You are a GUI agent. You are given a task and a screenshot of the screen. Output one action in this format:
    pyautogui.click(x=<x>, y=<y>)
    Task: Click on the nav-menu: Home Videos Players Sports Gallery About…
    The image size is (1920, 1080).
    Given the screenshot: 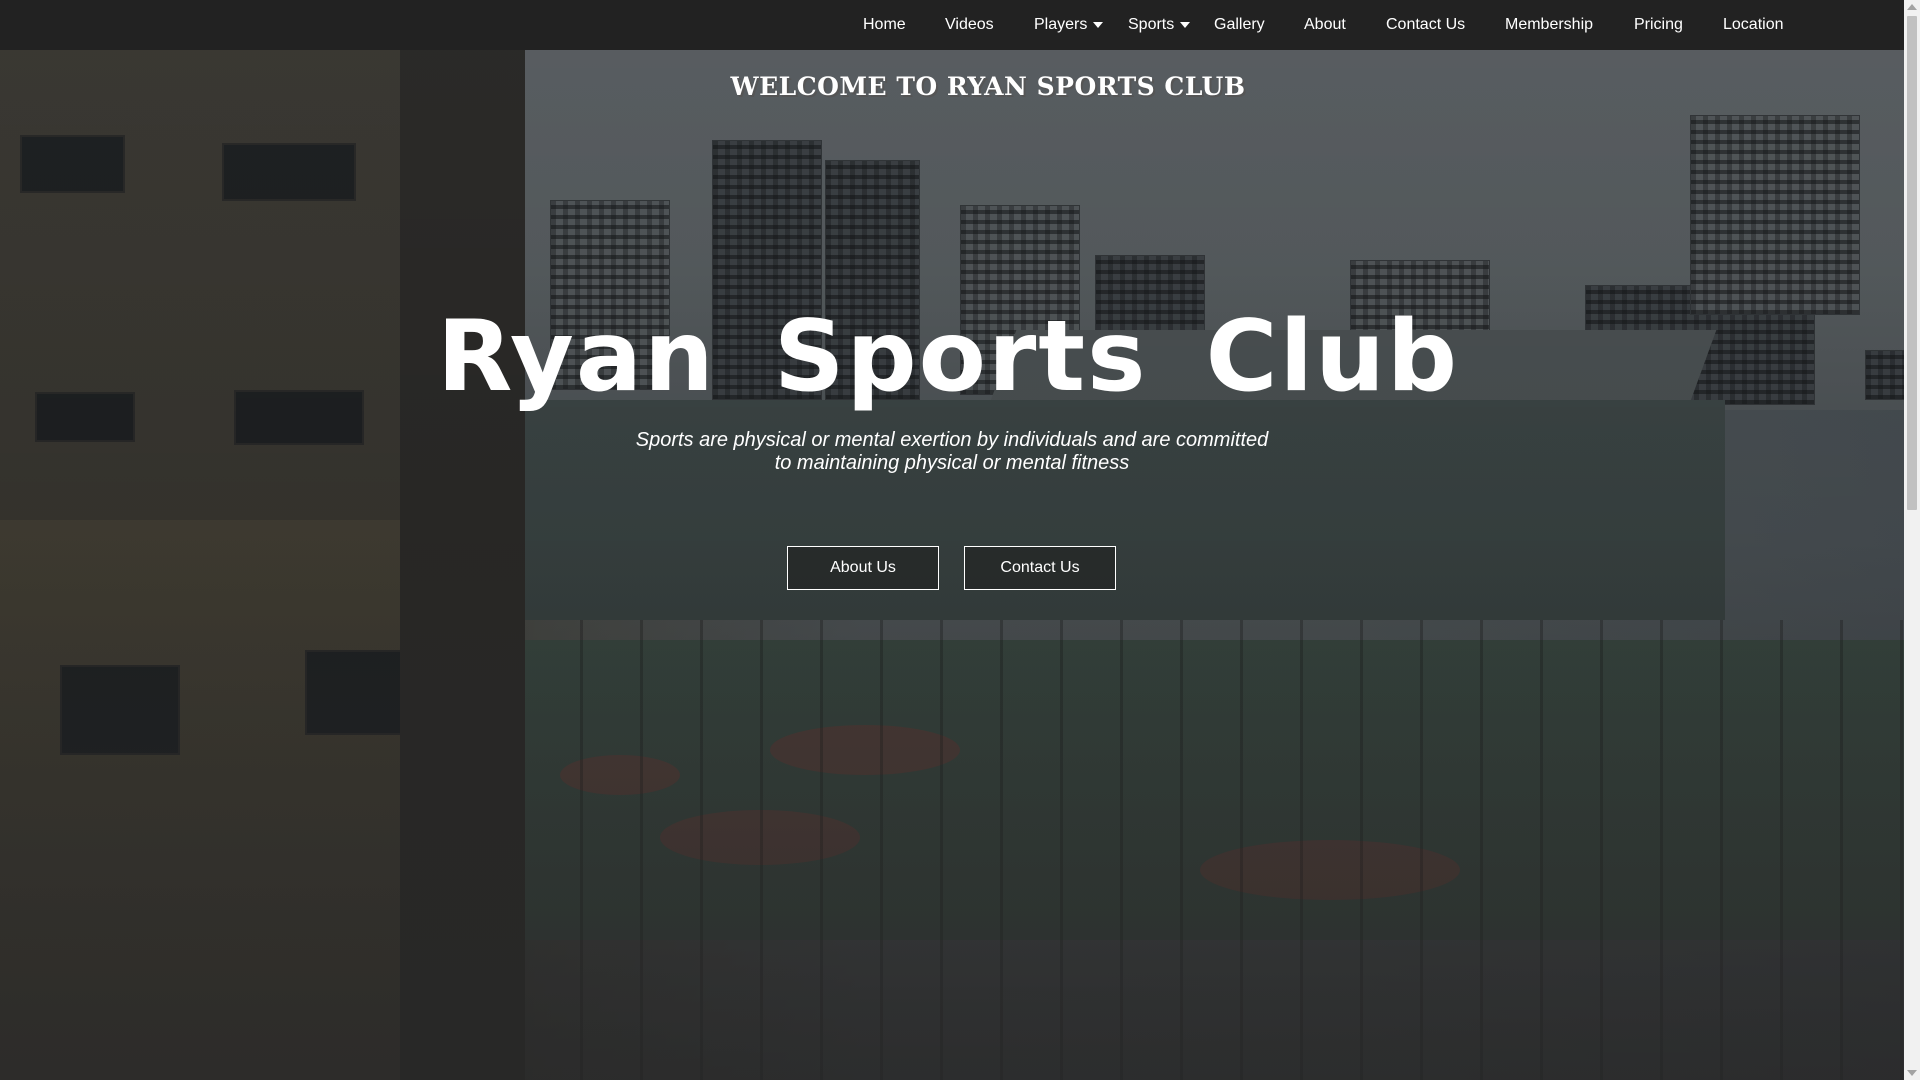 What is the action you would take?
    pyautogui.click(x=952, y=25)
    